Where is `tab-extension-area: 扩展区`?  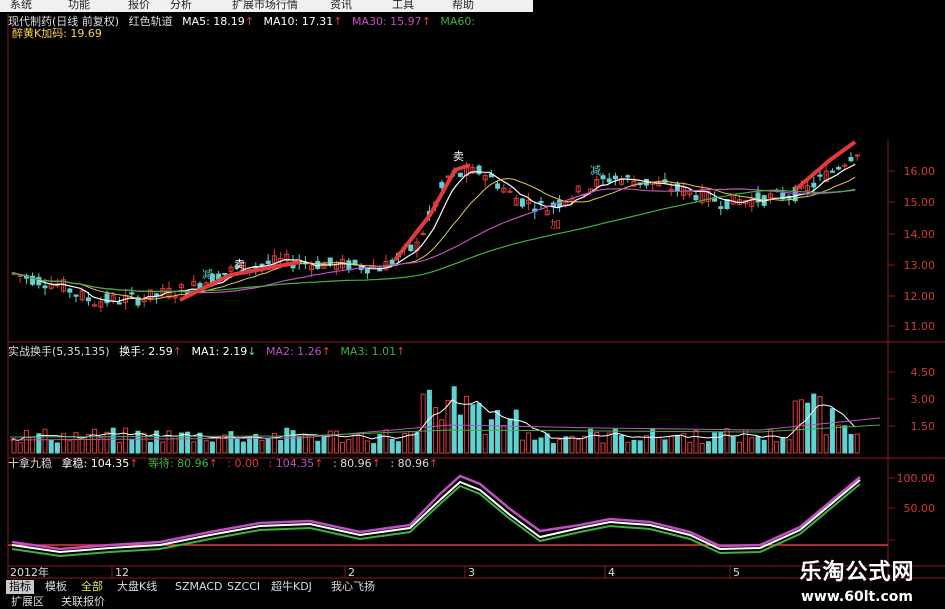 tab-extension-area: 扩展区 is located at coordinates (27, 602).